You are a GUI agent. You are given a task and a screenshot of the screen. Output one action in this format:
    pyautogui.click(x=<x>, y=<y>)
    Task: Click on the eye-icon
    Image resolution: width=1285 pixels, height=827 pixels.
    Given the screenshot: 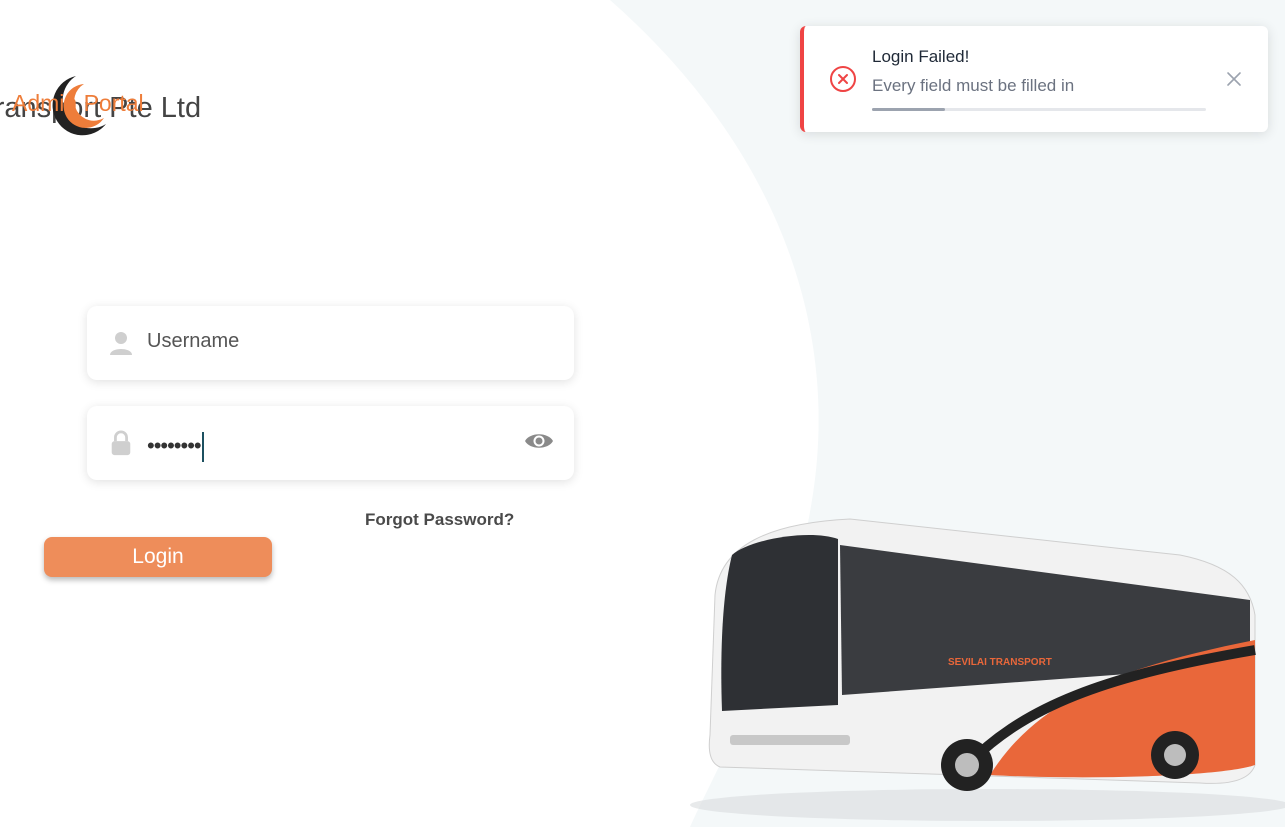 What is the action you would take?
    pyautogui.click(x=539, y=441)
    